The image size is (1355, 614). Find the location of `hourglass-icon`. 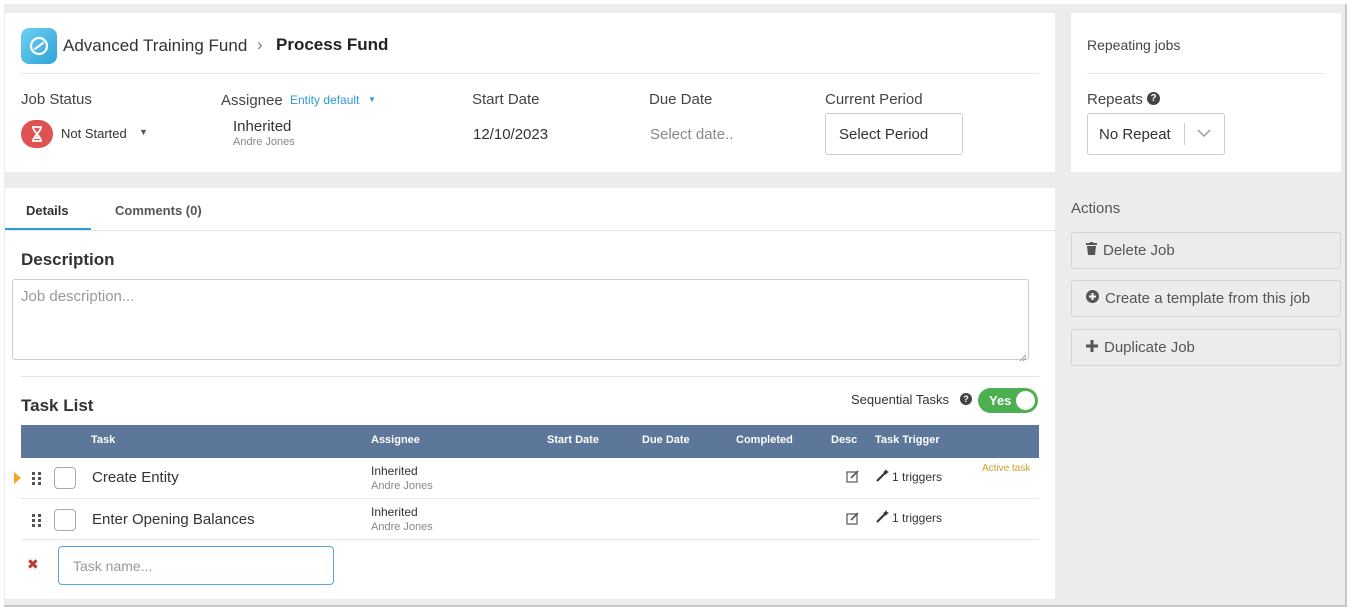

hourglass-icon is located at coordinates (37, 134).